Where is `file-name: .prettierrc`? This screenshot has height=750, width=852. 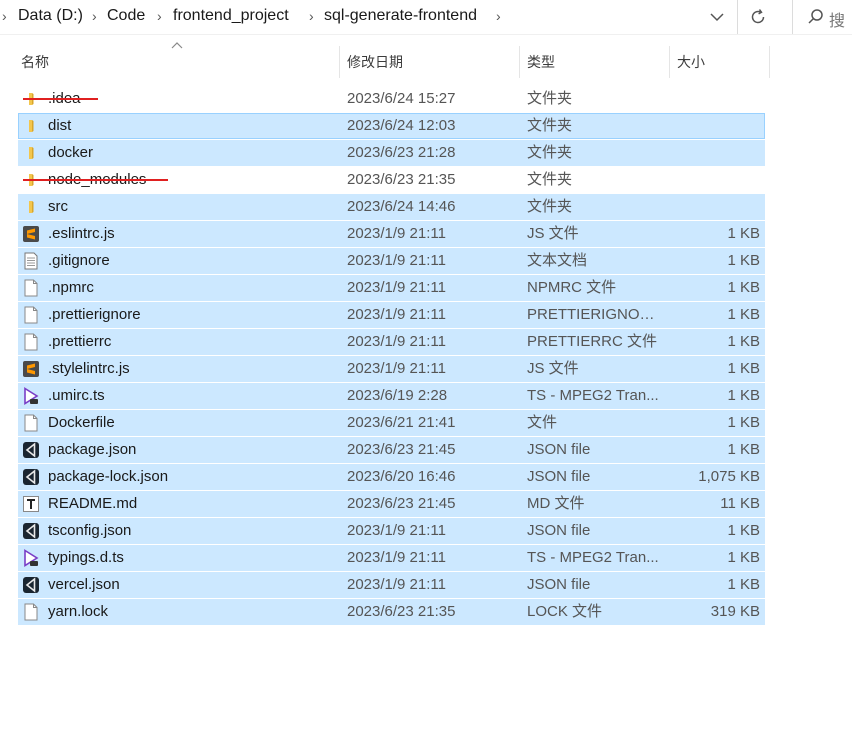
file-name: .prettierrc is located at coordinates (80, 341).